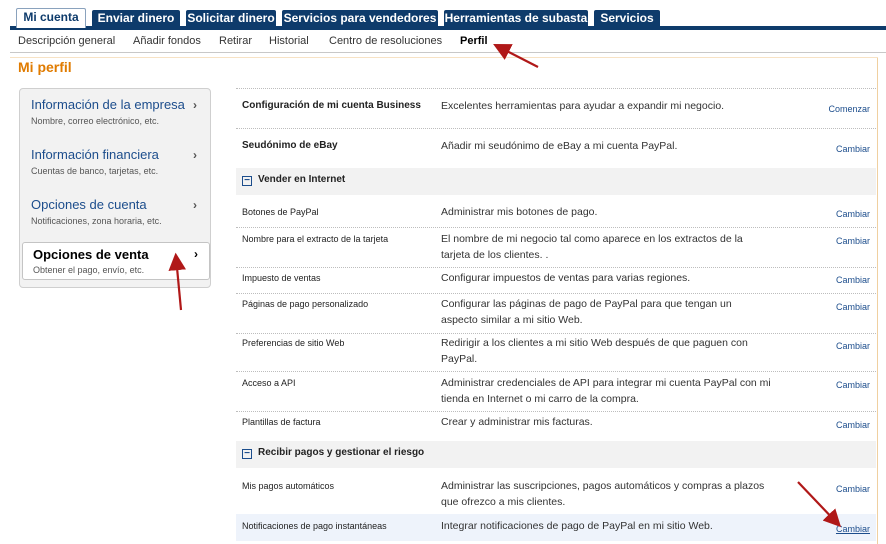 The image size is (886, 544). Describe the element at coordinates (51, 18) in the screenshot. I see `tab-mi-cuenta: Mi cuenta` at that location.